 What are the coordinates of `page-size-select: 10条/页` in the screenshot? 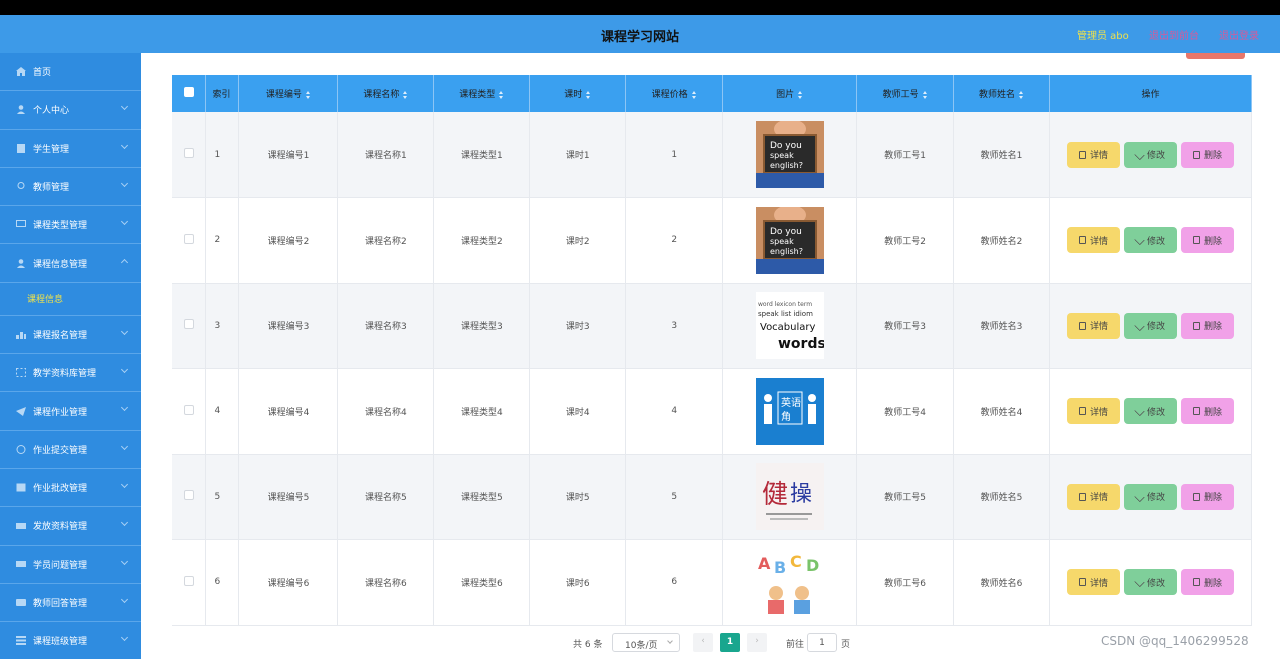 It's located at (646, 642).